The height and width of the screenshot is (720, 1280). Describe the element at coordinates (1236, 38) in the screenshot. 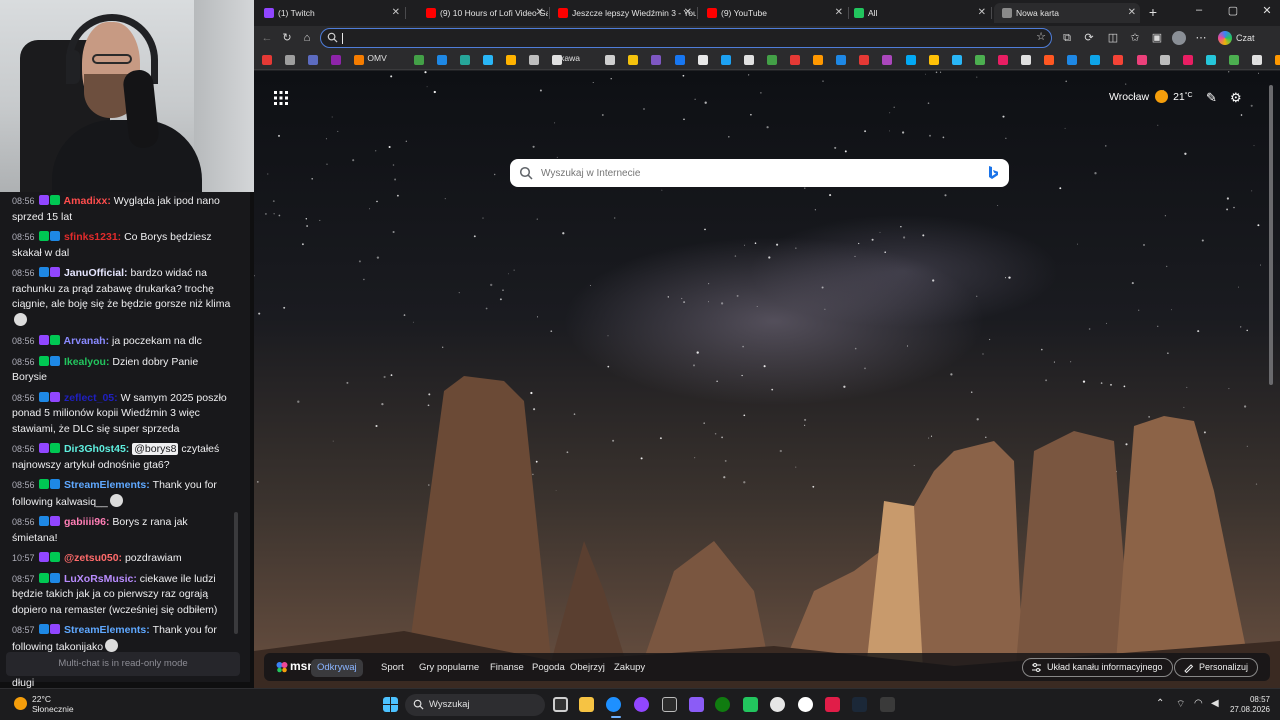

I see `copilot-chat-button: Czat` at that location.